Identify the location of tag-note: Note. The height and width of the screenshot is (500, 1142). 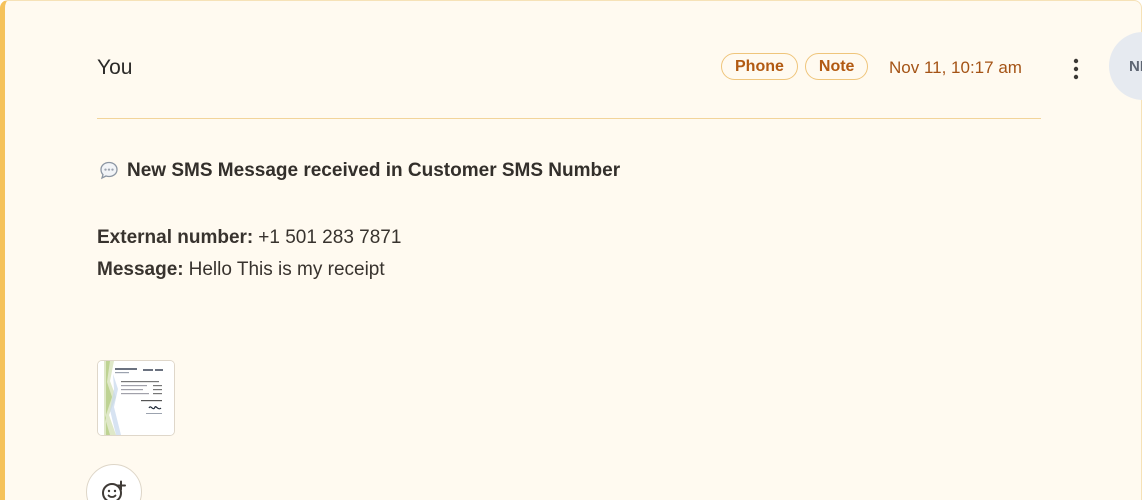
(836, 66).